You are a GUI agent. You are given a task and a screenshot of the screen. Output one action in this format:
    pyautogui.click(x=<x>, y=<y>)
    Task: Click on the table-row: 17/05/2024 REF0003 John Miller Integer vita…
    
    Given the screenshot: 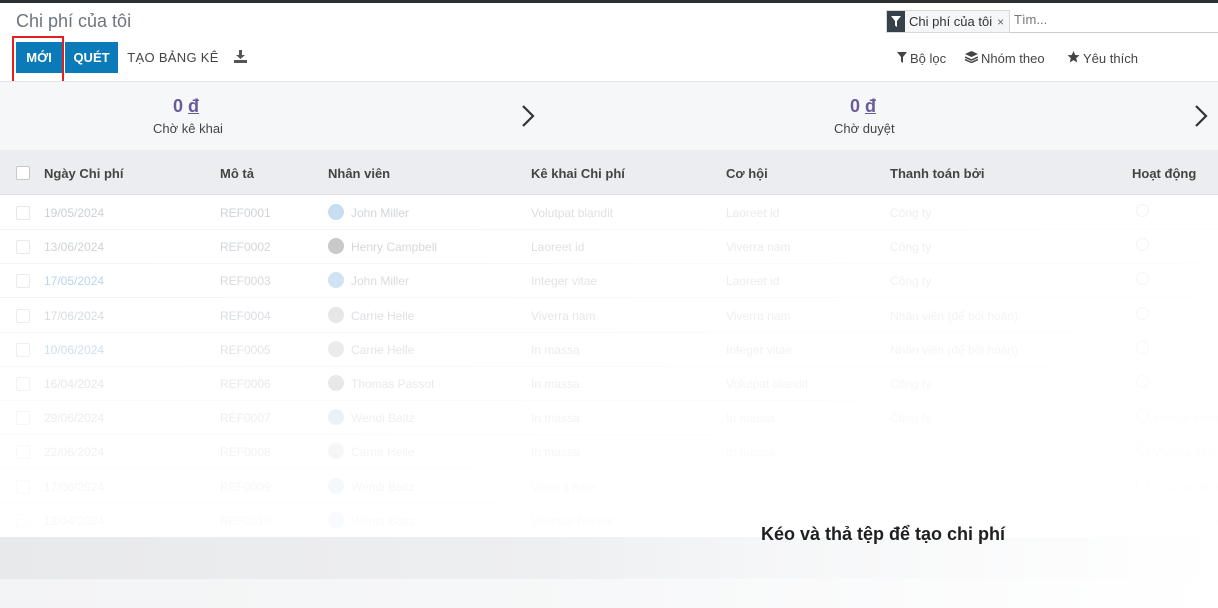 What is the action you would take?
    pyautogui.click(x=609, y=281)
    